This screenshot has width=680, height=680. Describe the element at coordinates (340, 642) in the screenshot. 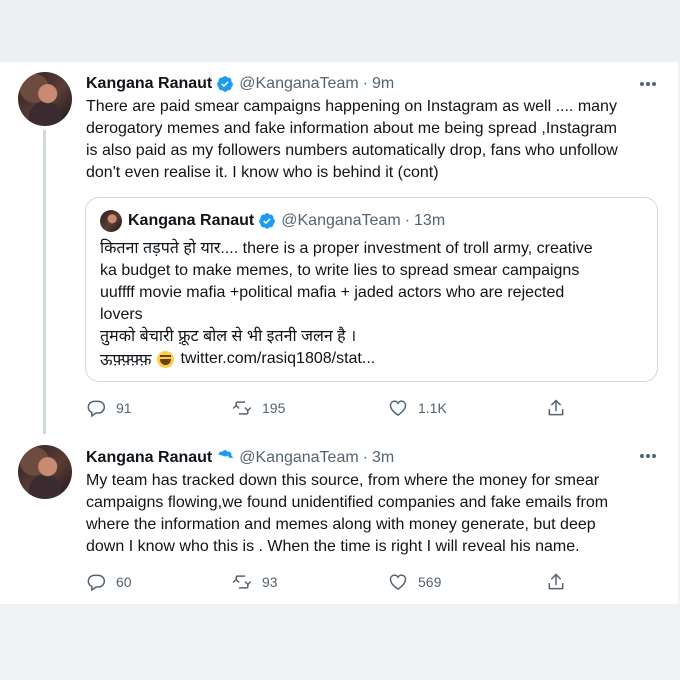

I see `bottom-background` at that location.